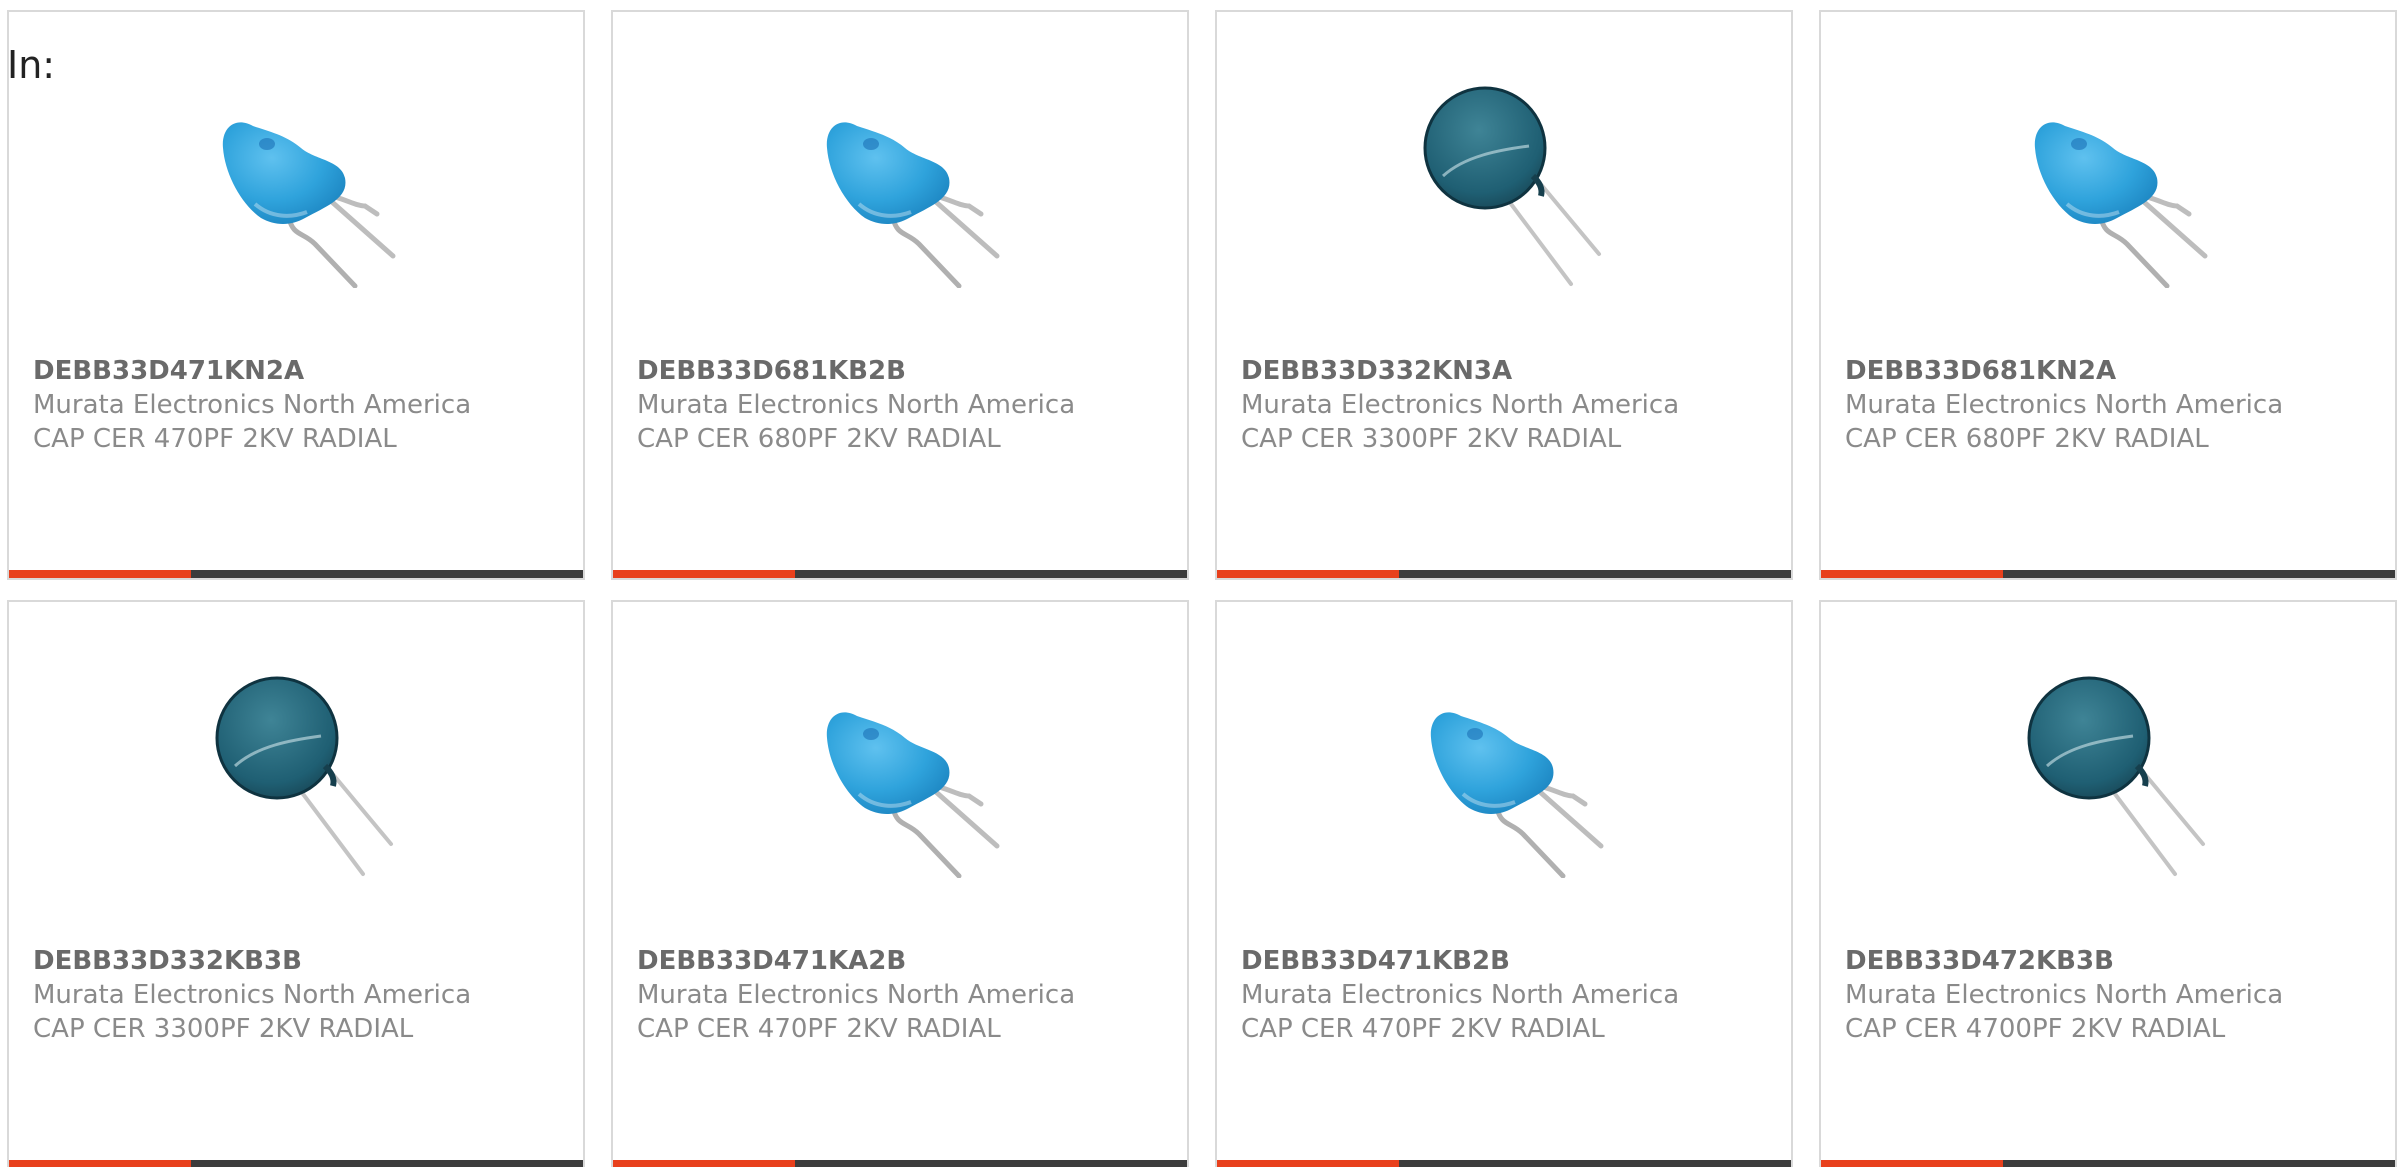 Image resolution: width=2400 pixels, height=1167 pixels. What do you see at coordinates (303, 961) in the screenshot?
I see `part-number-link: DEBB33D332KB3B` at bounding box center [303, 961].